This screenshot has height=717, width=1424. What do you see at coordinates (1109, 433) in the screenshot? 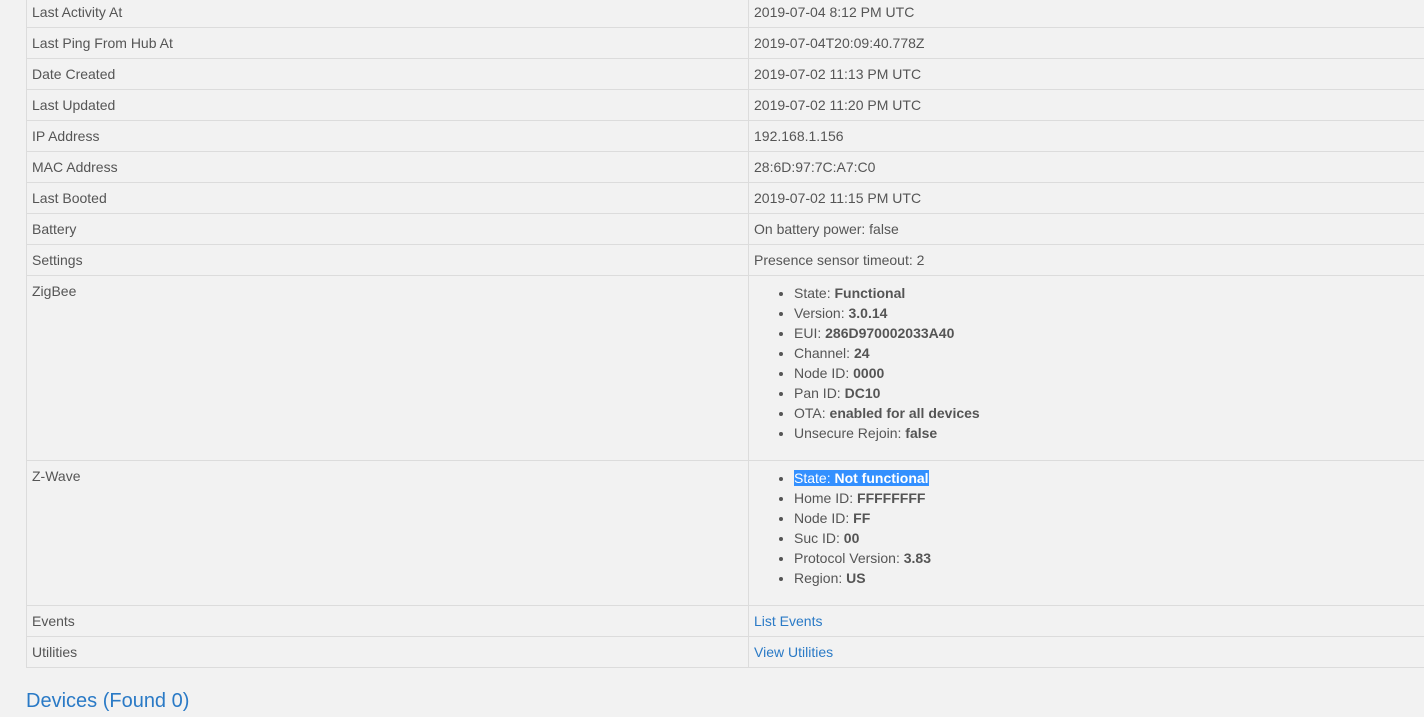
I see `list-item: Unsecure Rejoin: false` at bounding box center [1109, 433].